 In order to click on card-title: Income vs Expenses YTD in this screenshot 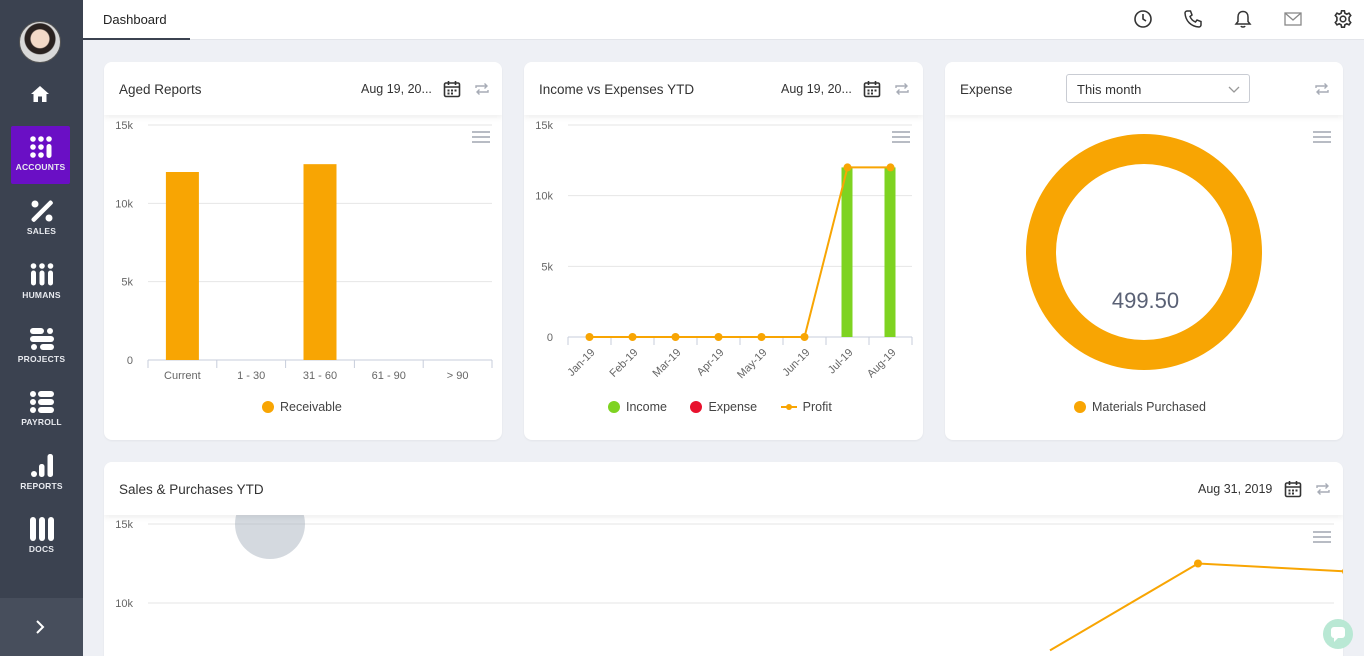, I will do `click(617, 89)`.